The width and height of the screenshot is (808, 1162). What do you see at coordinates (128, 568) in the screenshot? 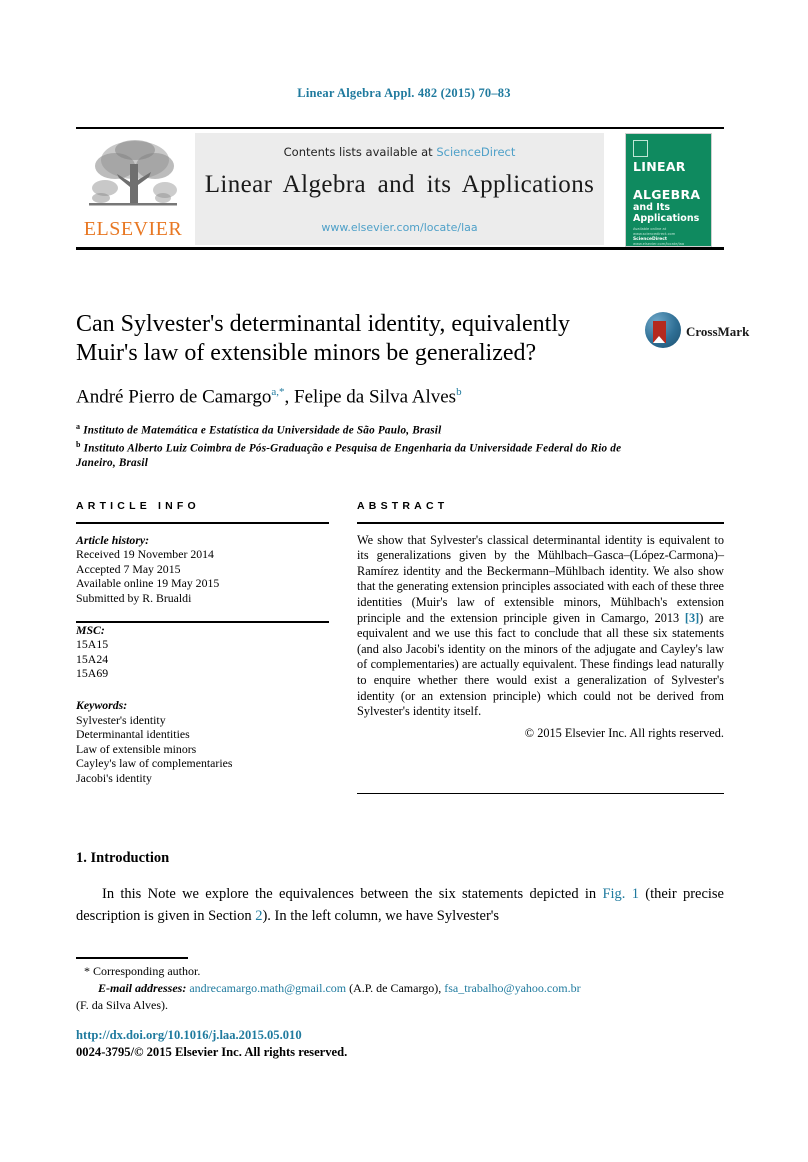
I see `history-accepted: Accepted 7 May 2015` at bounding box center [128, 568].